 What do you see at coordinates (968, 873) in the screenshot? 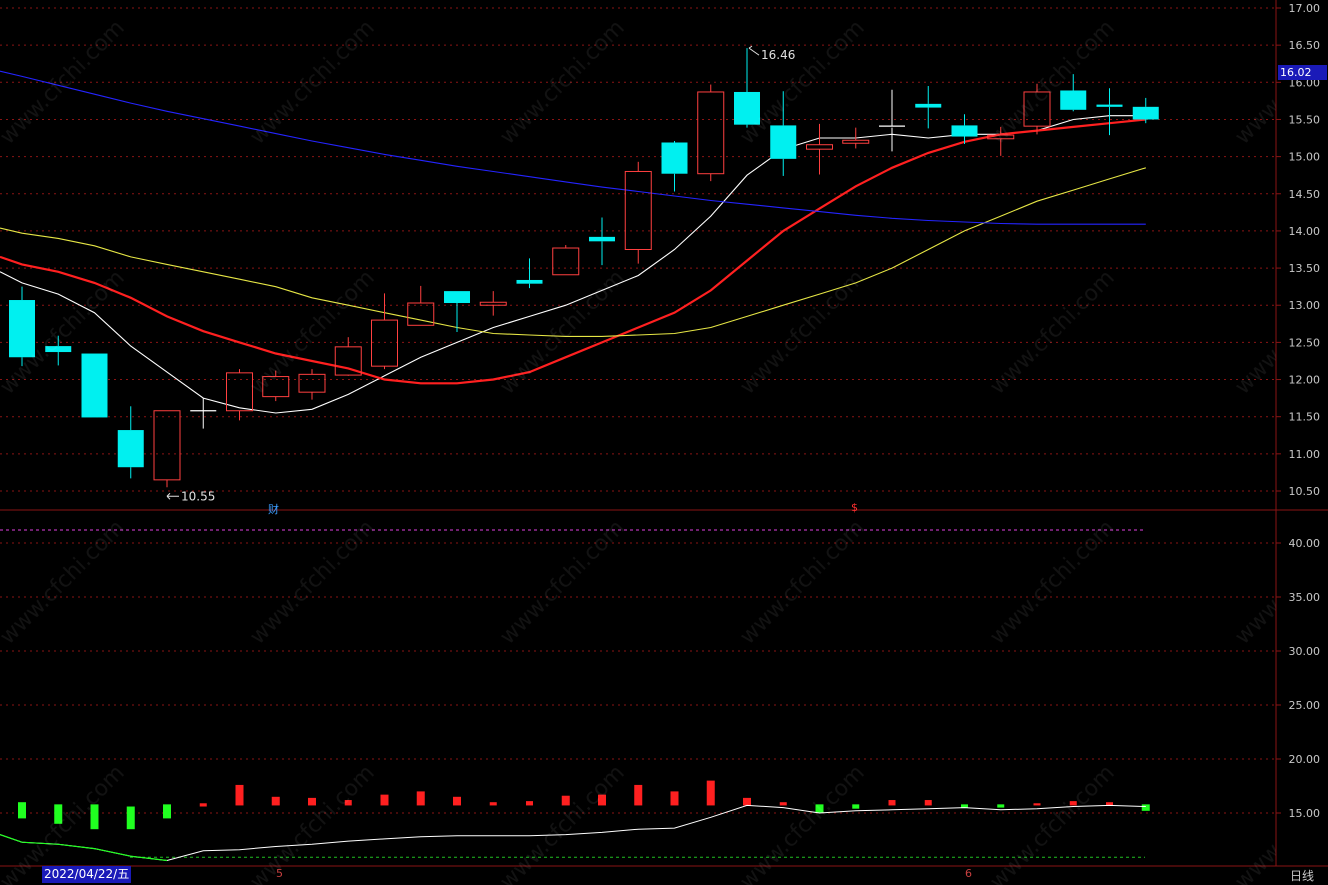
I see `month-label-june: 6` at bounding box center [968, 873].